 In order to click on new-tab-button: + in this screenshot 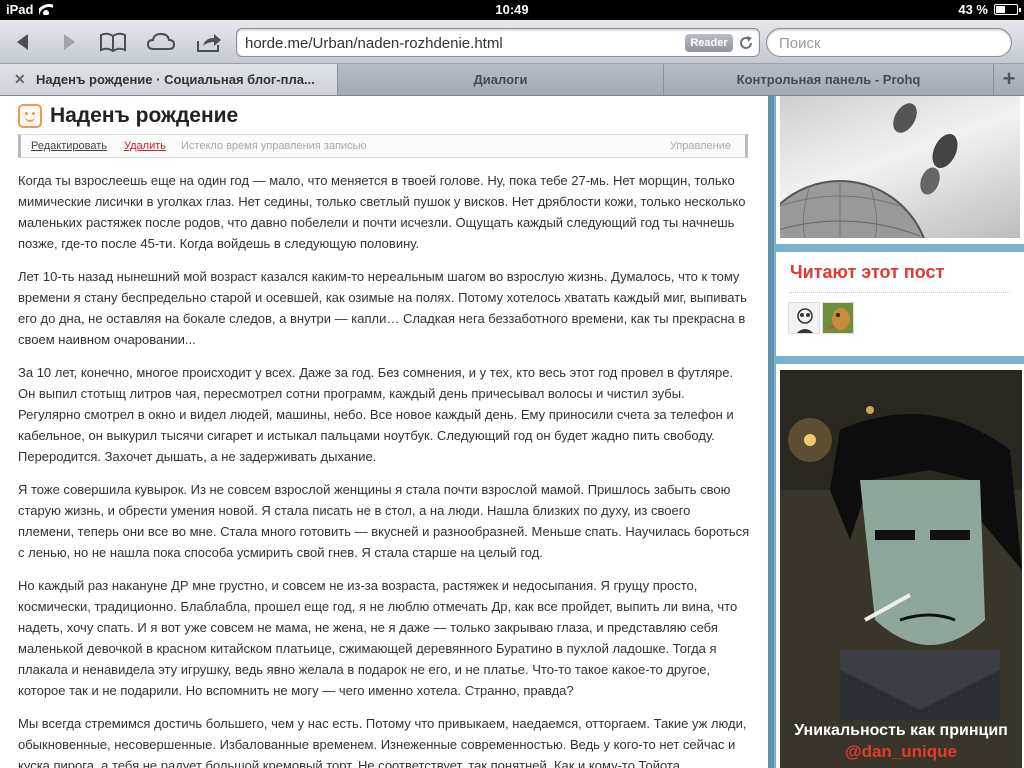, I will do `click(1009, 79)`.